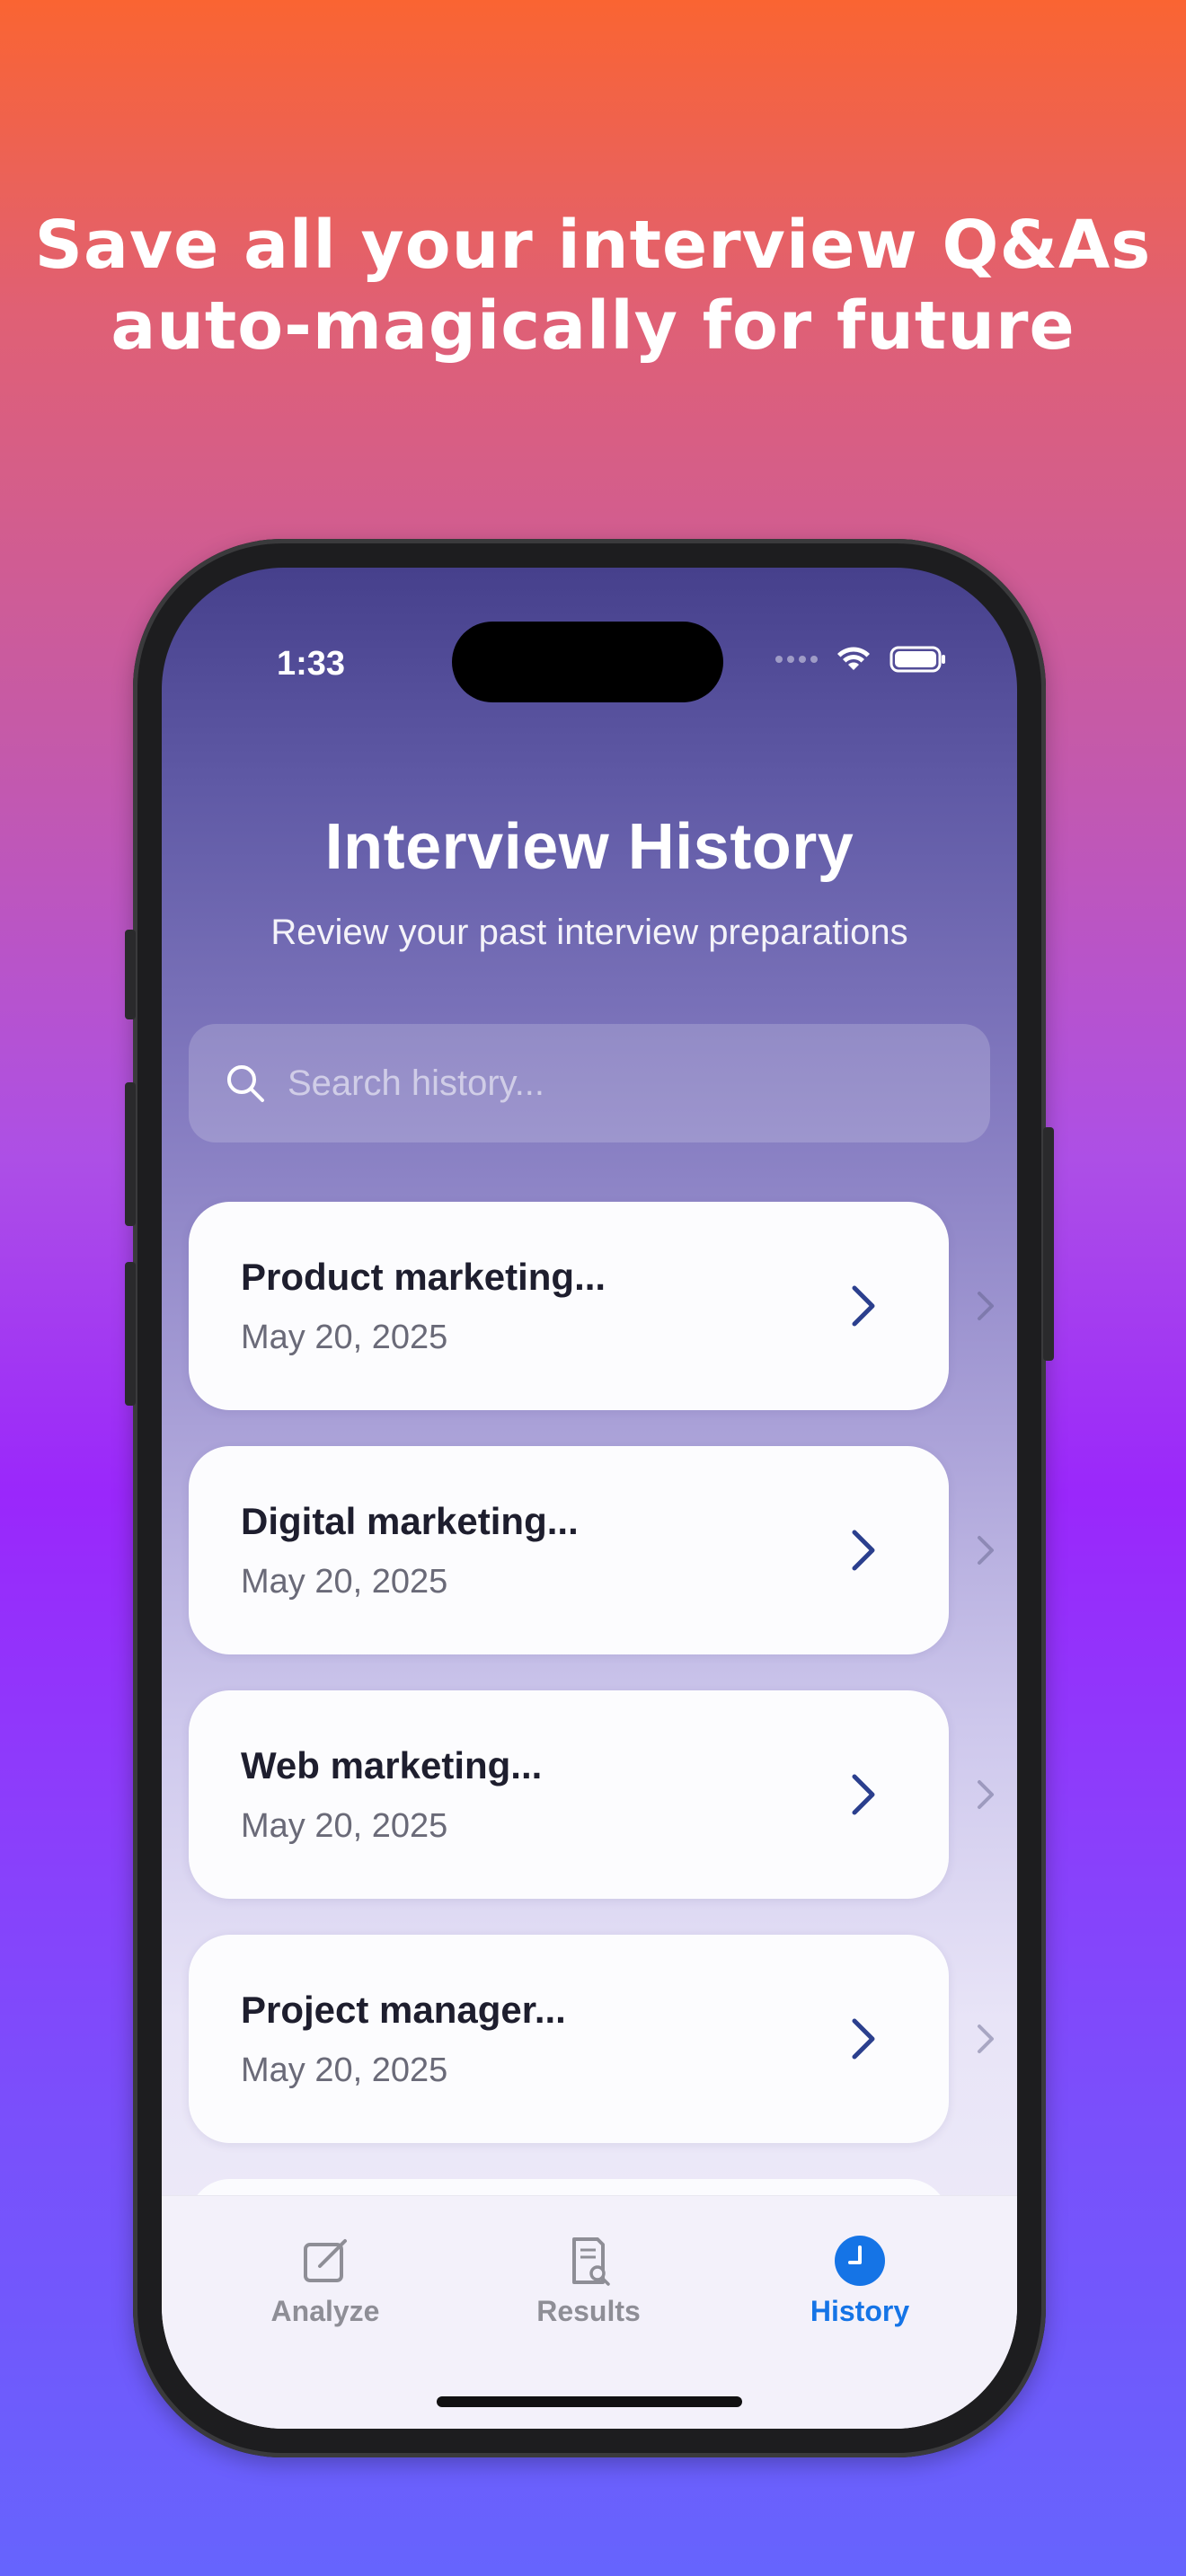 The width and height of the screenshot is (1186, 2576). I want to click on tab-history: History, so click(860, 2281).